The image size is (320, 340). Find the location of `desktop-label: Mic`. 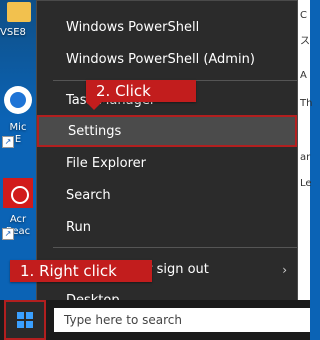

desktop-label: Mic is located at coordinates (18, 127).